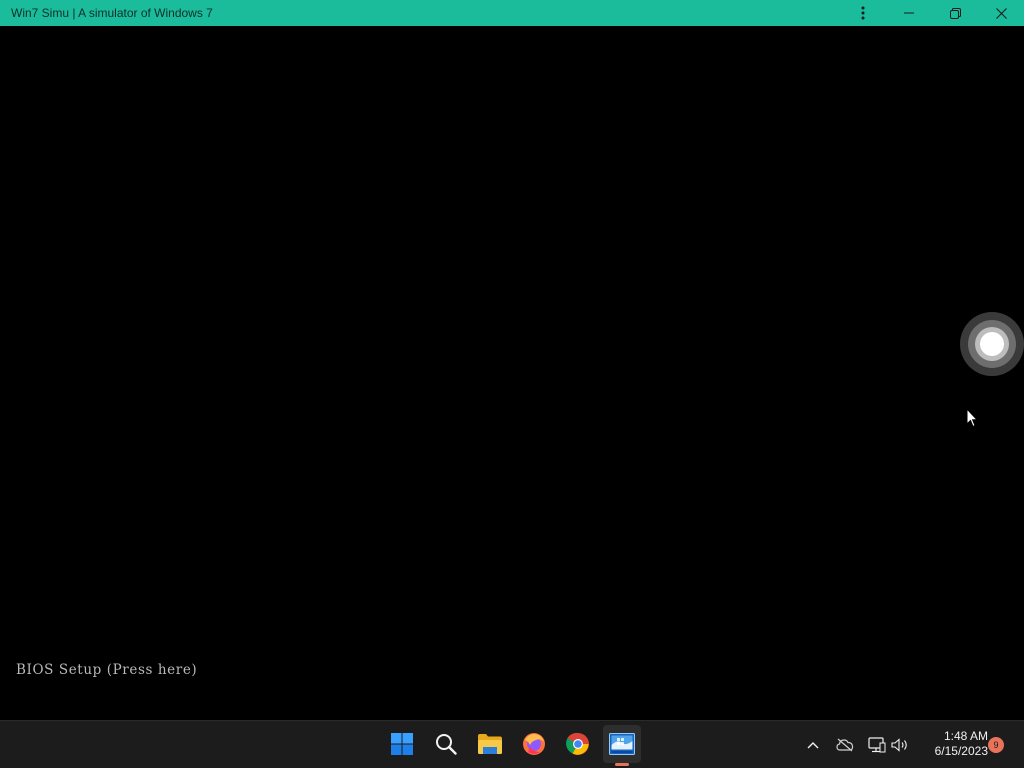  I want to click on restore-icon, so click(955, 13).